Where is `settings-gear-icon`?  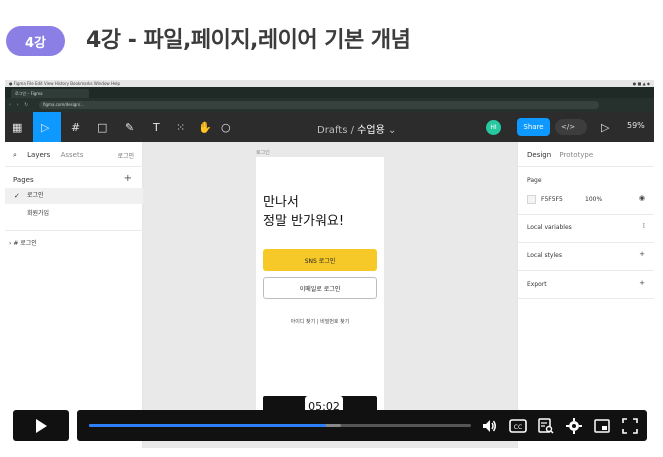
settings-gear-icon is located at coordinates (574, 426).